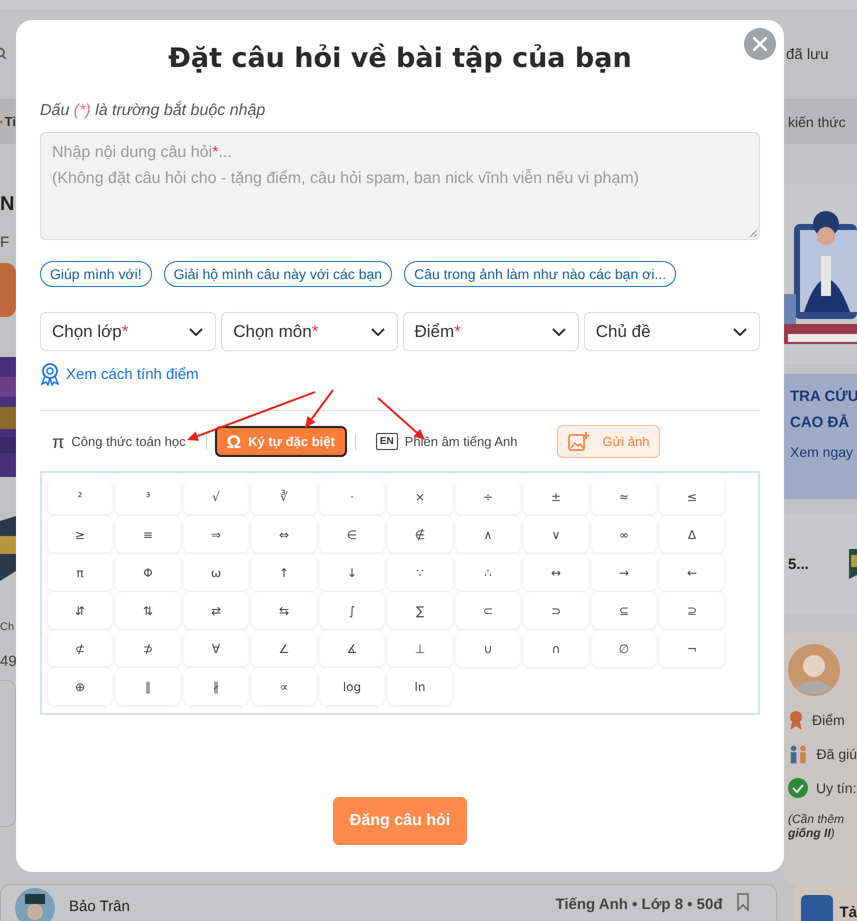 The width and height of the screenshot is (857, 921). What do you see at coordinates (823, 452) in the screenshot?
I see `banner-link: Xem ngay` at bounding box center [823, 452].